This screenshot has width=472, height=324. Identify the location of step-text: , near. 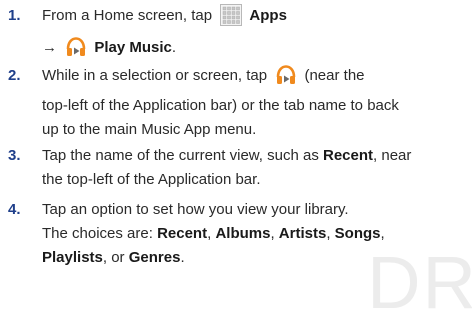
(392, 155).